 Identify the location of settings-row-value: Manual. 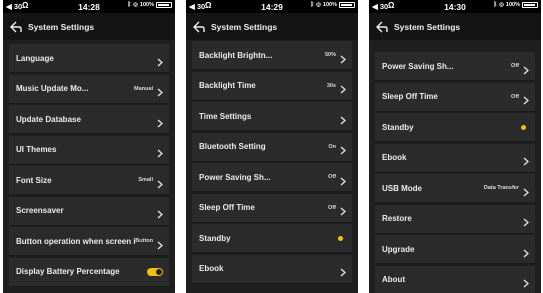
(143, 88).